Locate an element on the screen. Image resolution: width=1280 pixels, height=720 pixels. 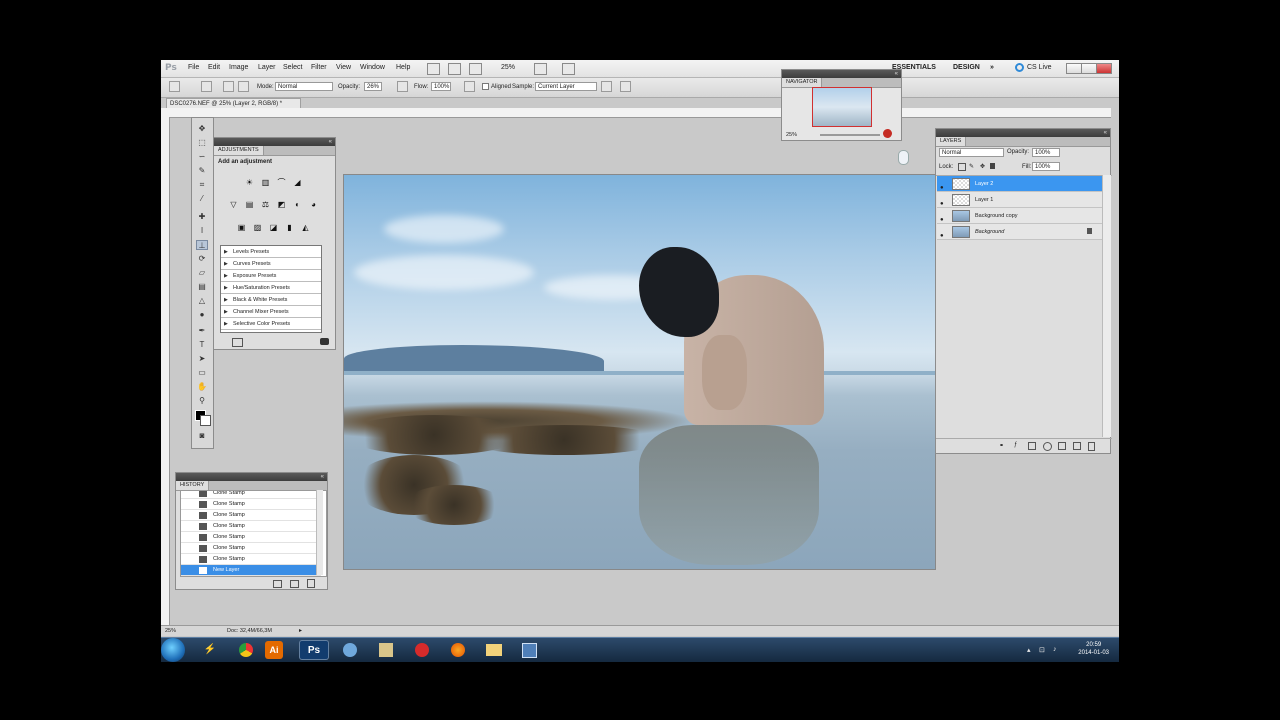
lock-transparency-icon is located at coordinates (962, 167).